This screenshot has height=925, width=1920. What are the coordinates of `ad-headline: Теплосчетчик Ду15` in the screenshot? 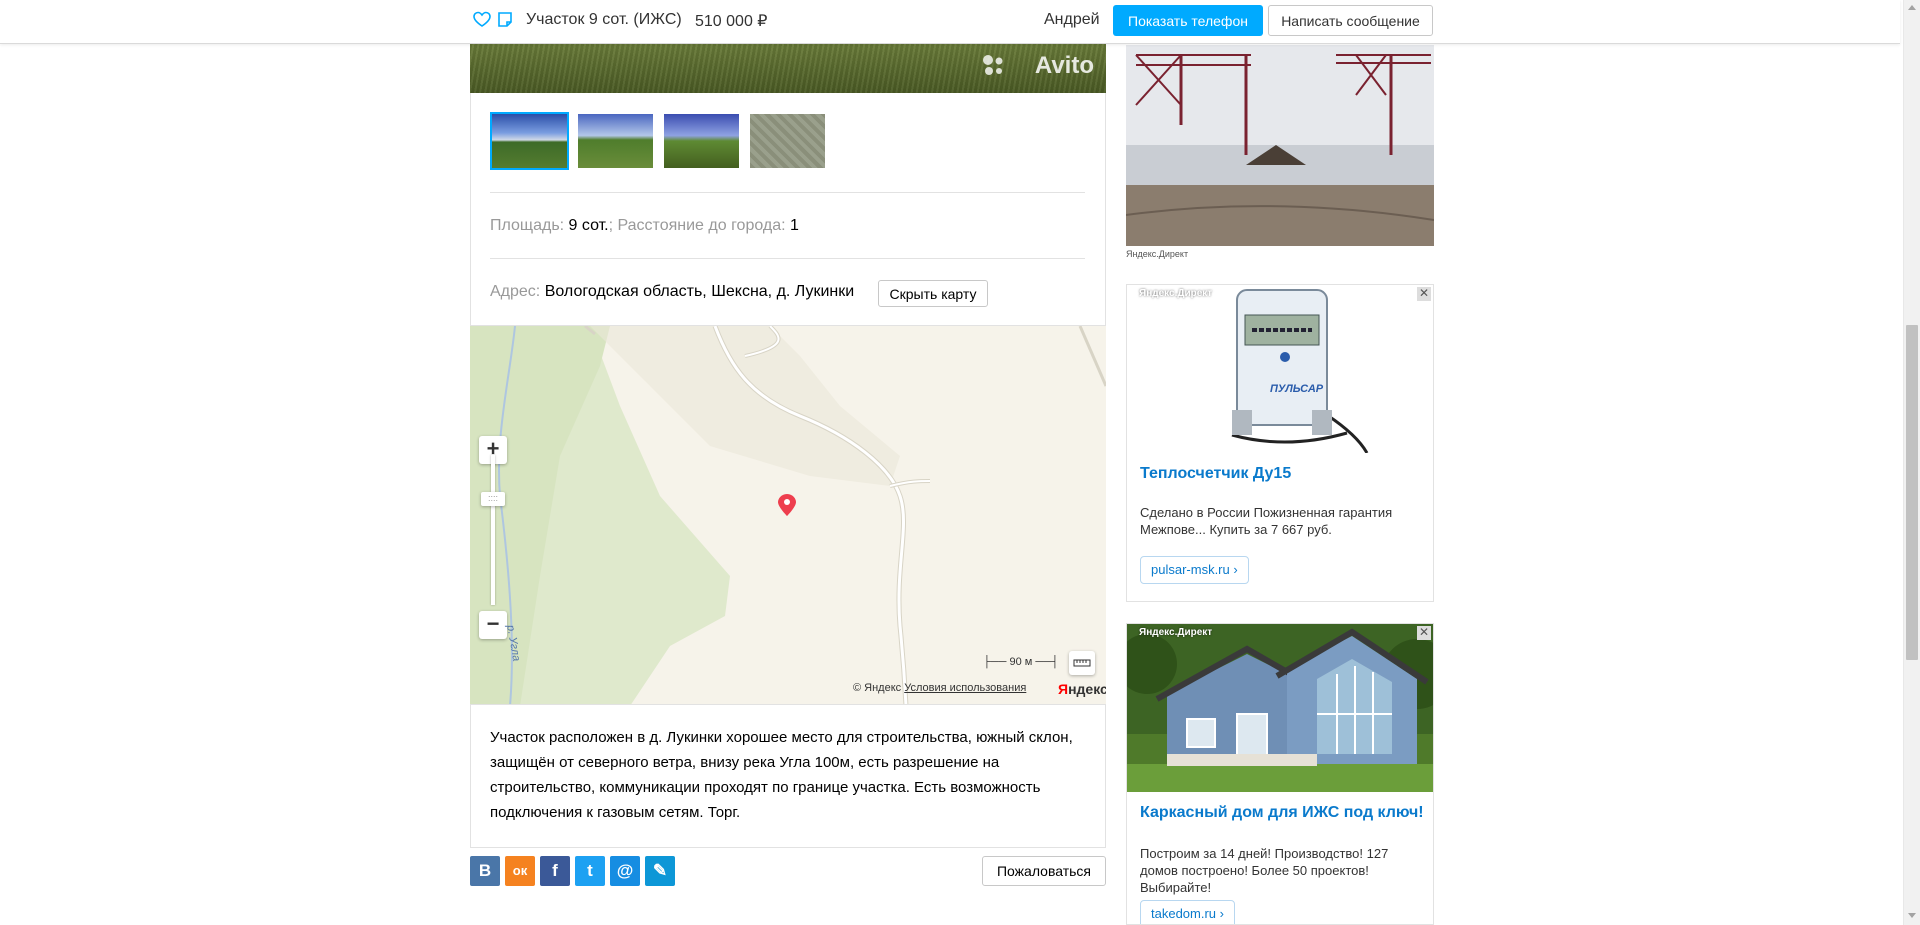 It's located at (1215, 473).